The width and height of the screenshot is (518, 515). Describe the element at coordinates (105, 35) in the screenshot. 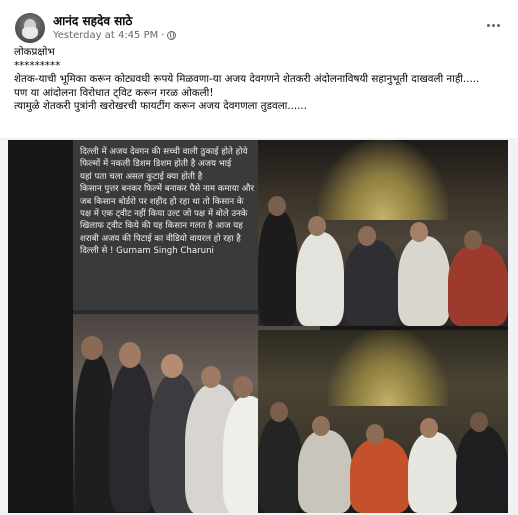

I see `post-timestamp: Yesterday at 4:45 PM` at that location.